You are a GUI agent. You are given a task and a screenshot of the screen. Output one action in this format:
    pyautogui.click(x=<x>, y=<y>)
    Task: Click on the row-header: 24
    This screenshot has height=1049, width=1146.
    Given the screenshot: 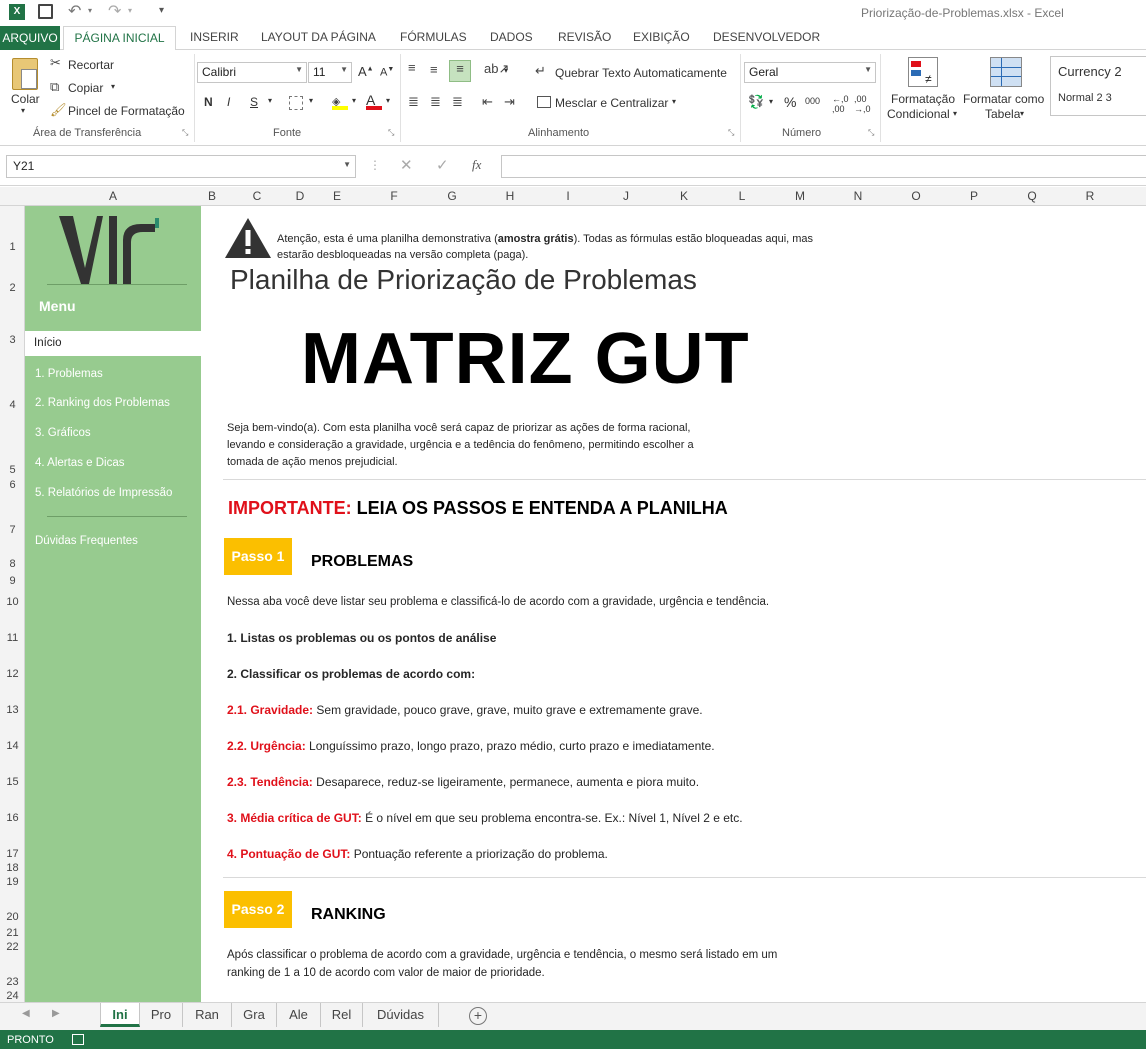 What is the action you would take?
    pyautogui.click(x=12, y=996)
    